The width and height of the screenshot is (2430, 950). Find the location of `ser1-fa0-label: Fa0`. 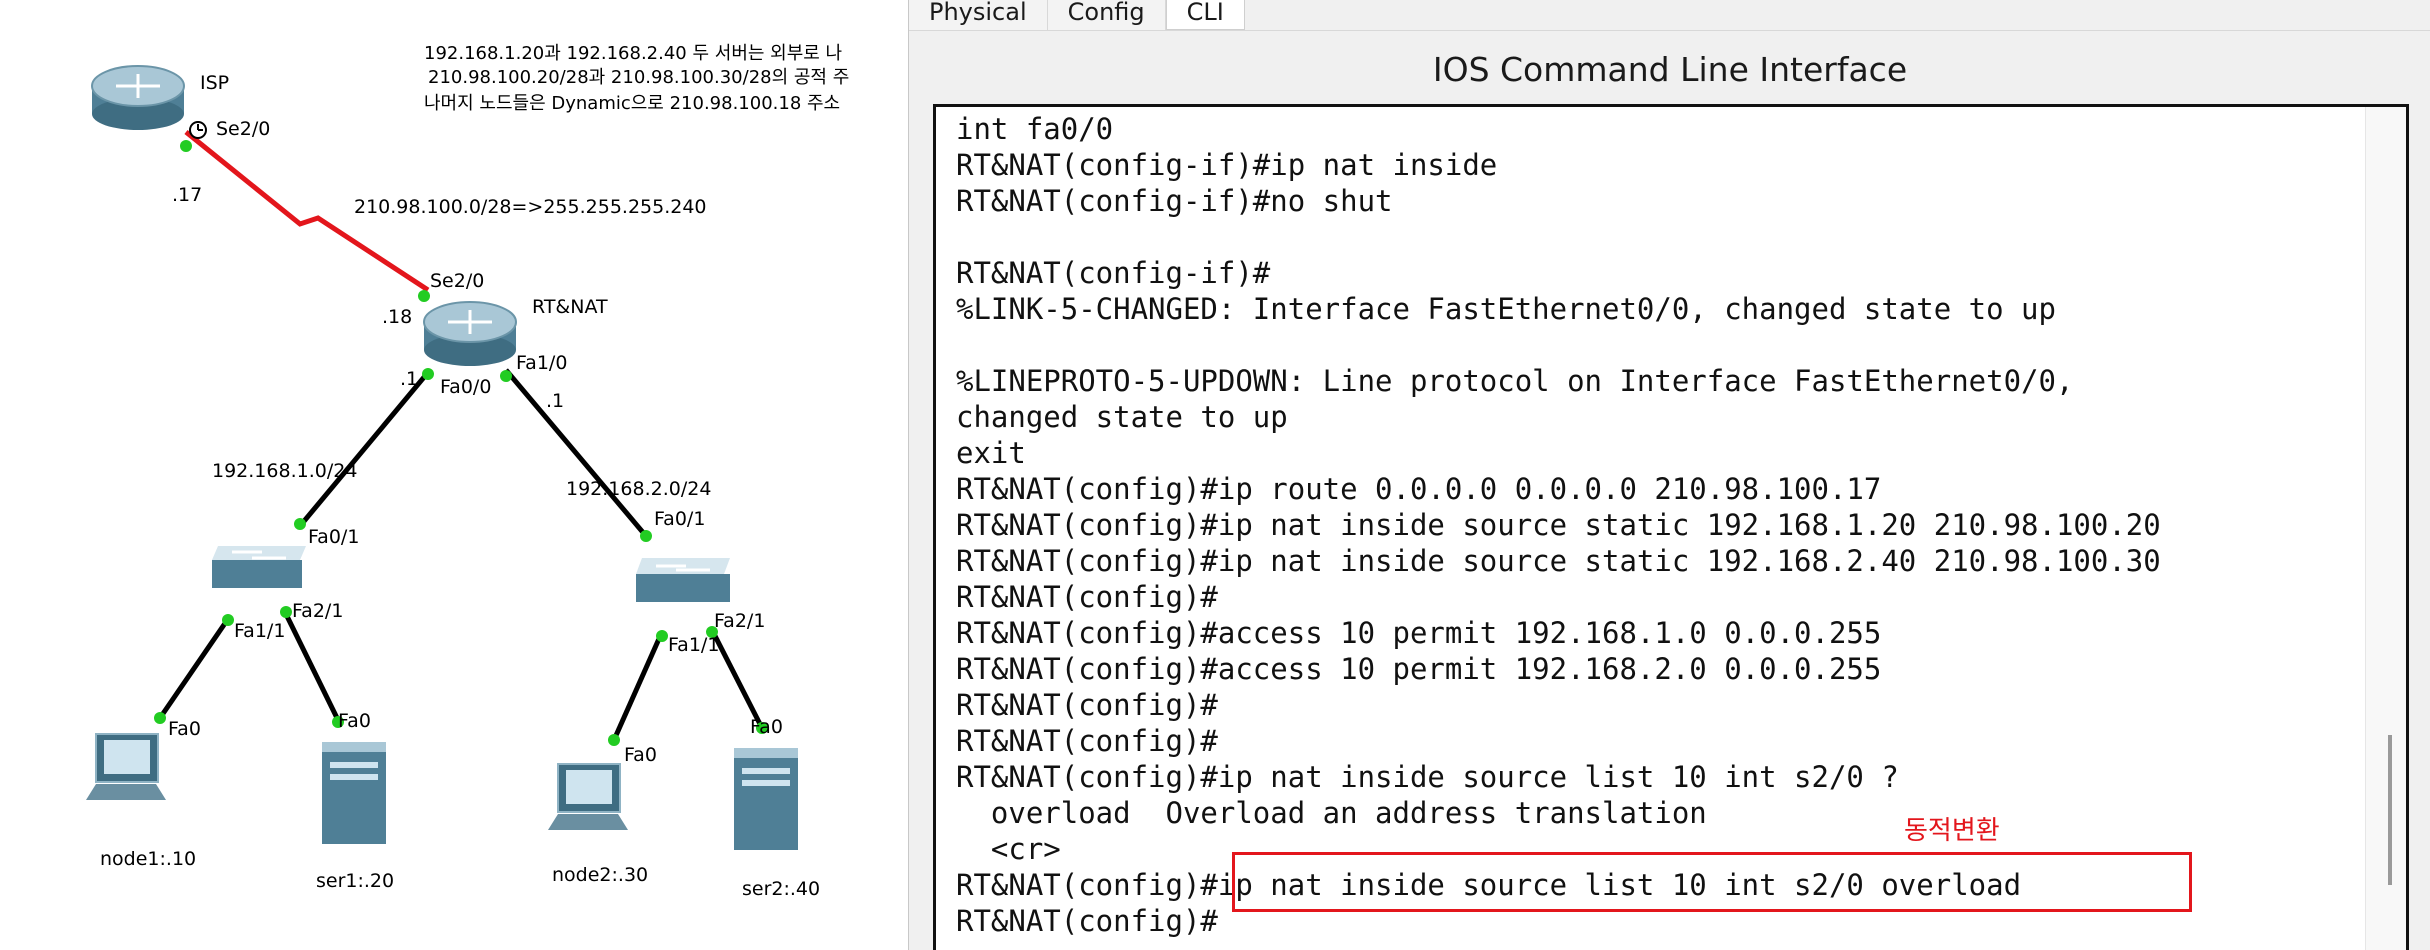

ser1-fa0-label: Fa0 is located at coordinates (354, 721).